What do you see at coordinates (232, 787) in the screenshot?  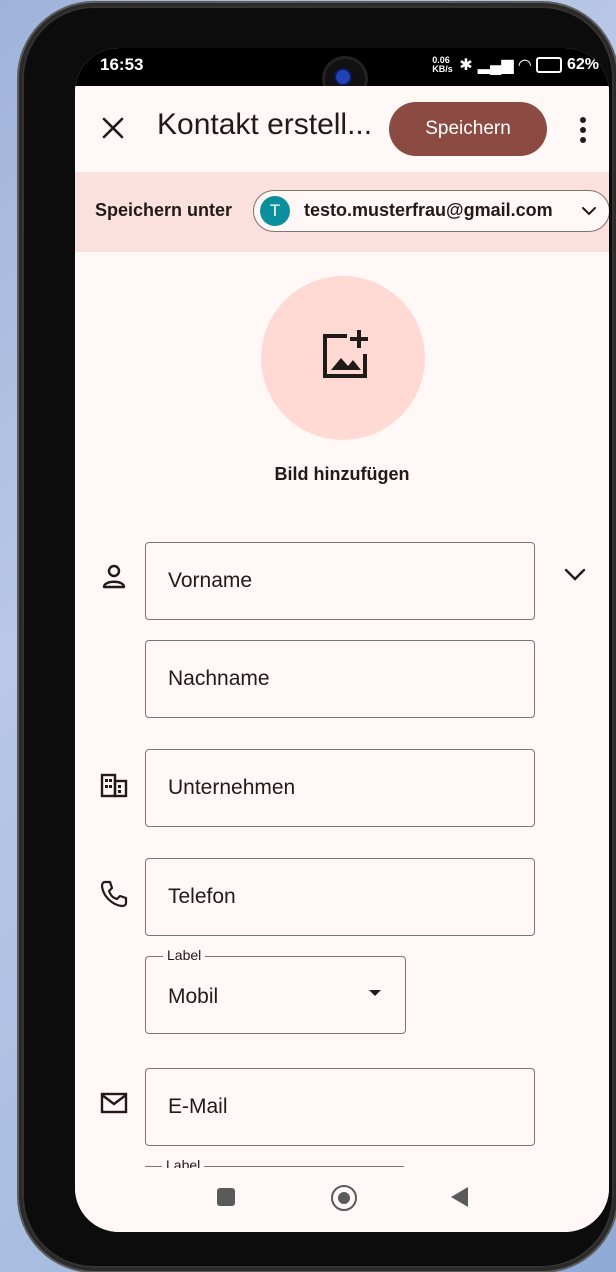 I see `company-placeholder: Unternehmen` at bounding box center [232, 787].